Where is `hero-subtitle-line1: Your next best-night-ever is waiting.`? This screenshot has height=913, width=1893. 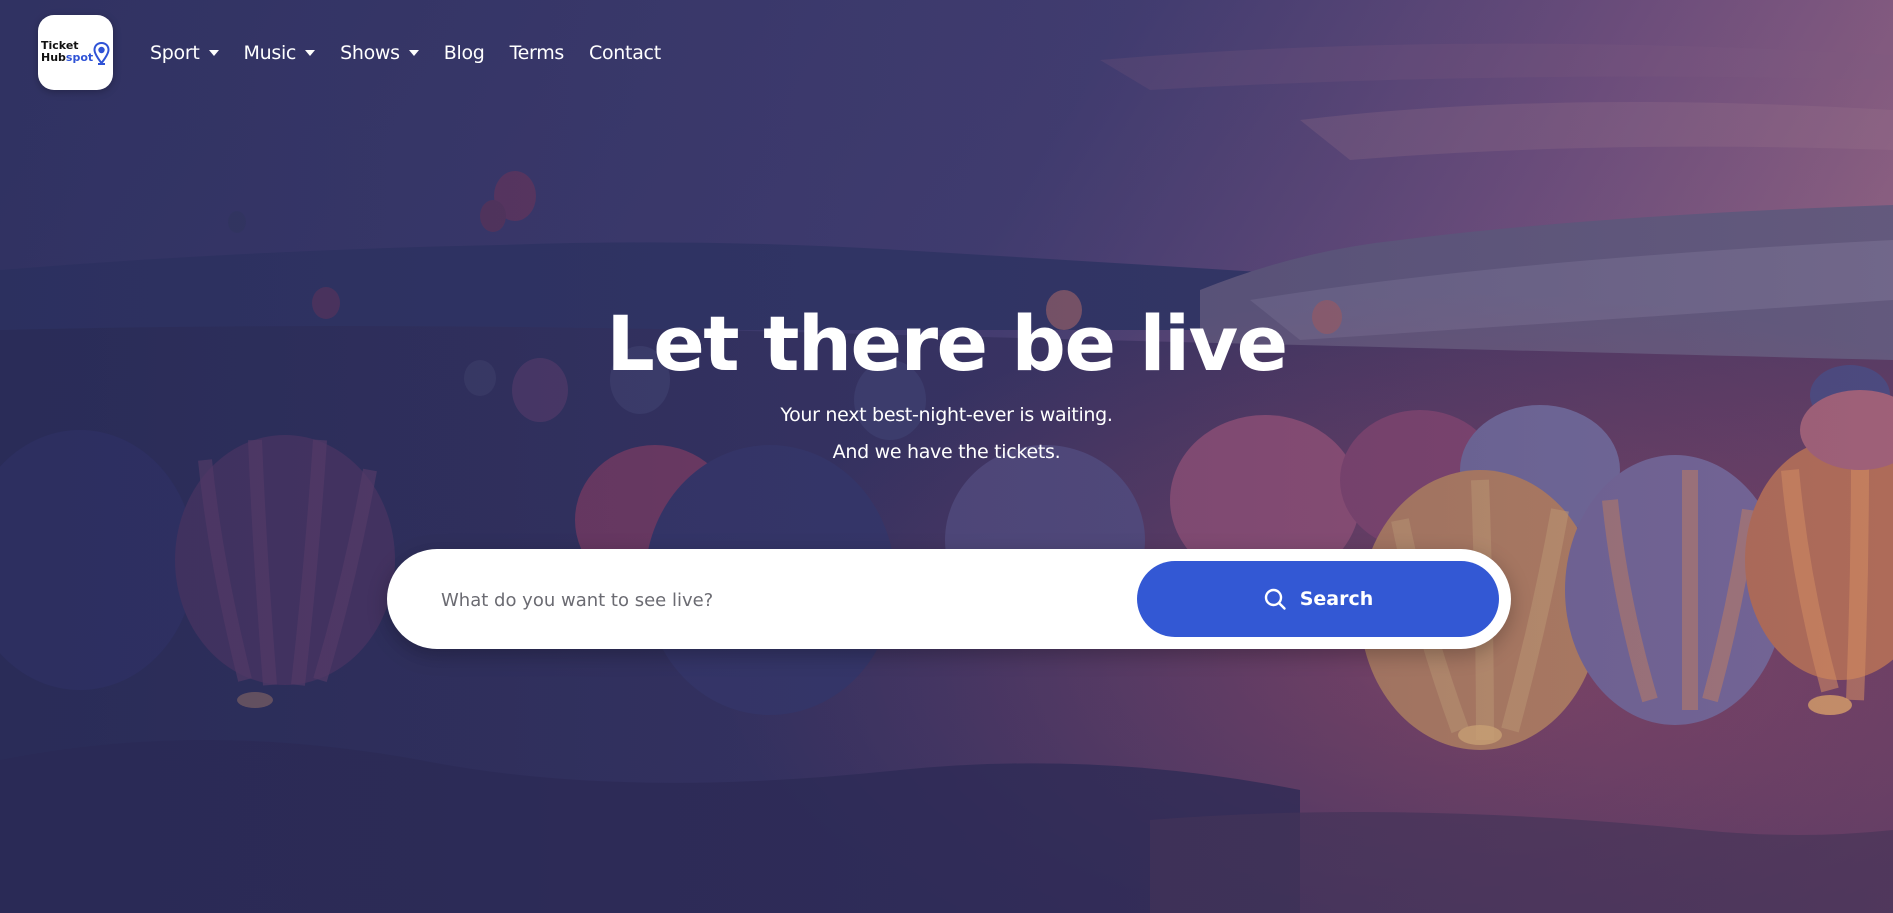 hero-subtitle-line1: Your next best-night-ever is waiting. is located at coordinates (946, 415).